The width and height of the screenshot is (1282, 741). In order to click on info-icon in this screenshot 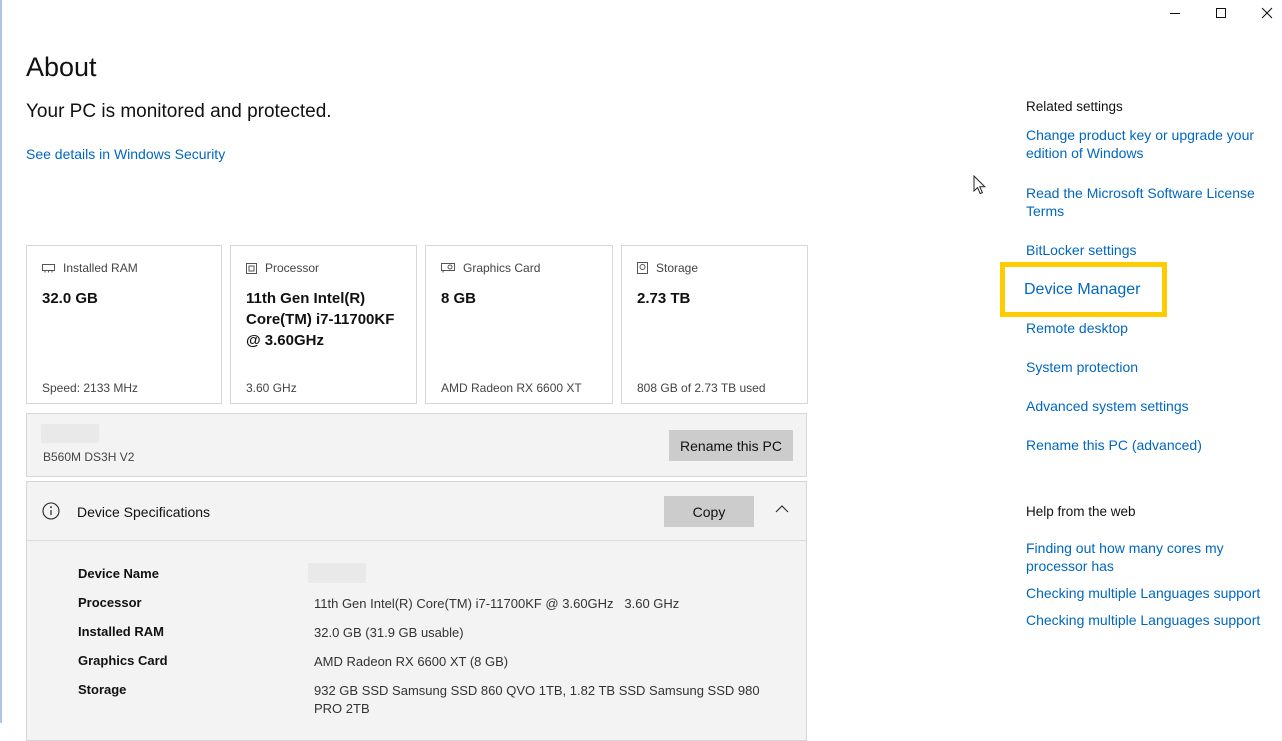, I will do `click(51, 511)`.